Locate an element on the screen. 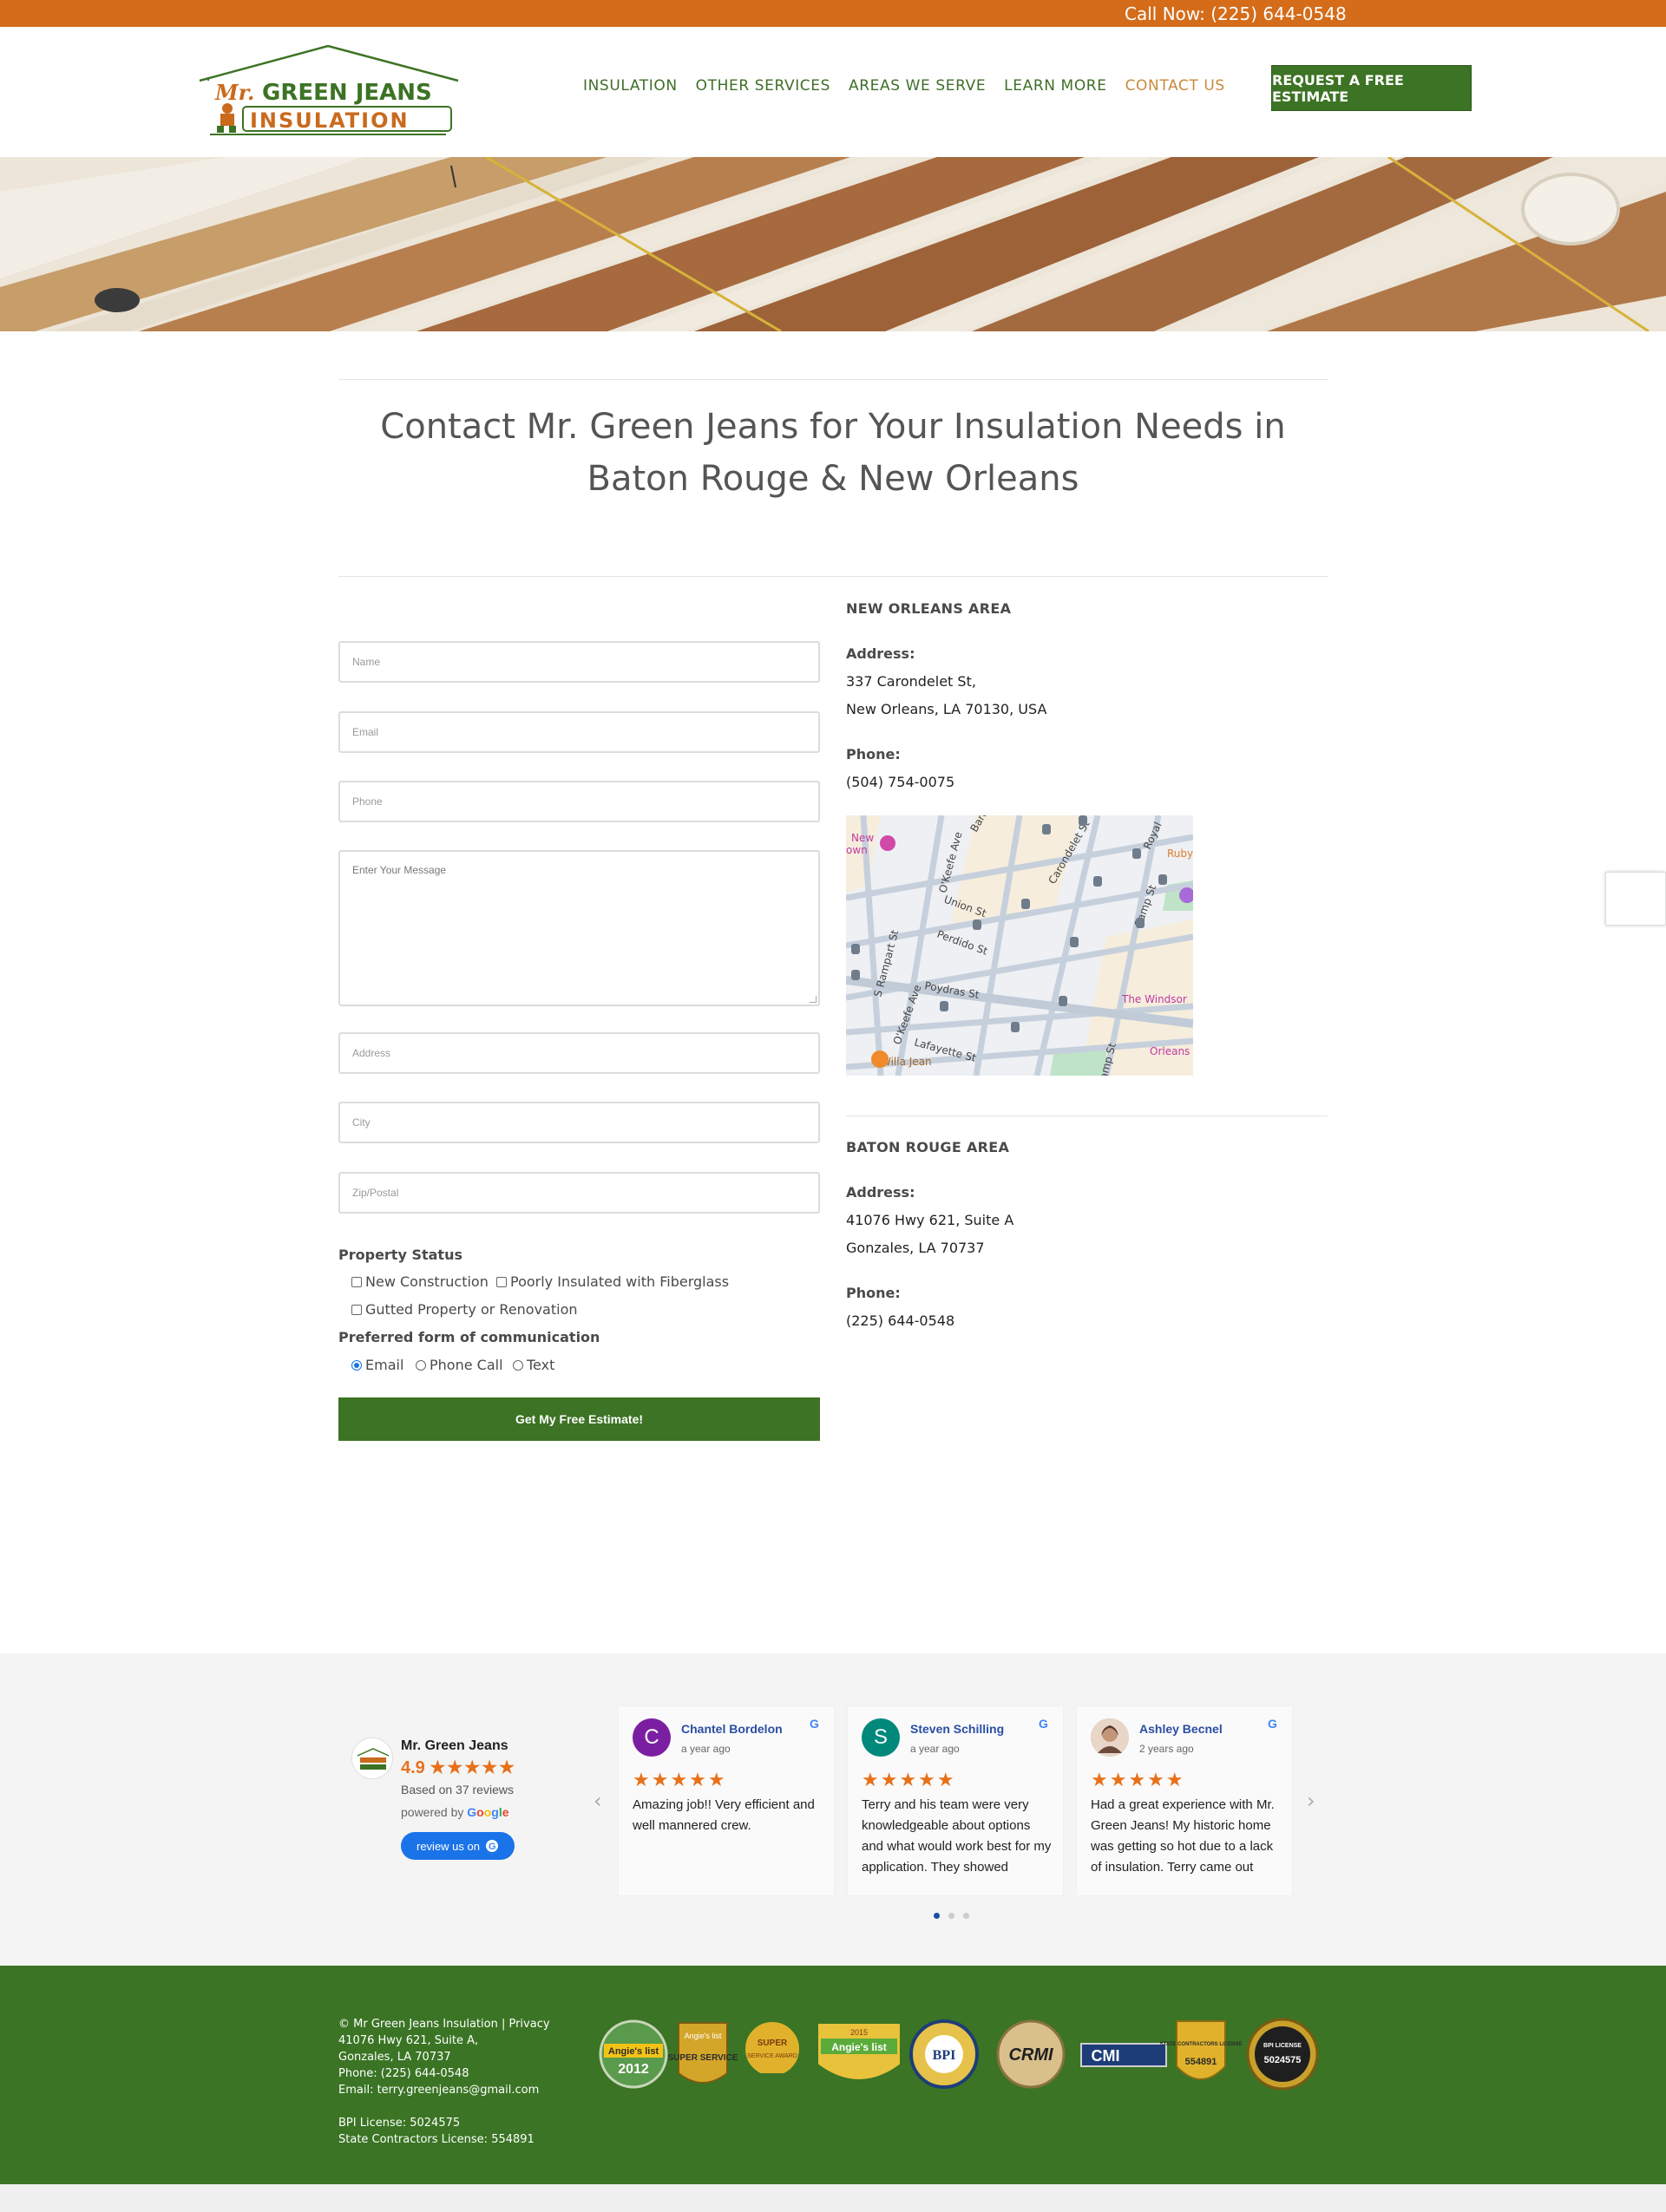 The height and width of the screenshot is (2212, 1666). br-phone: (225) 644-0548 is located at coordinates (900, 1321).